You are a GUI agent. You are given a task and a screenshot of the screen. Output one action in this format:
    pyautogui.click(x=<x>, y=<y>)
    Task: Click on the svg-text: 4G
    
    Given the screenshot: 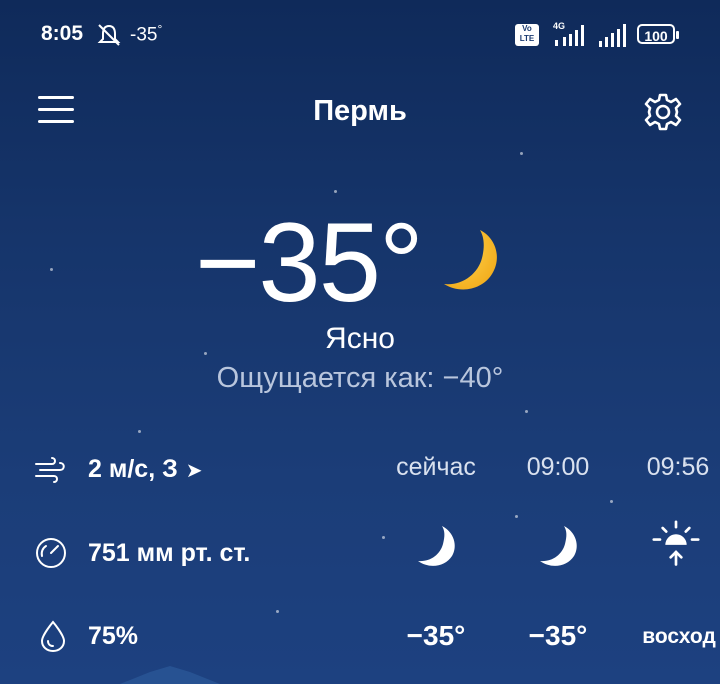 What is the action you would take?
    pyautogui.click(x=559, y=26)
    